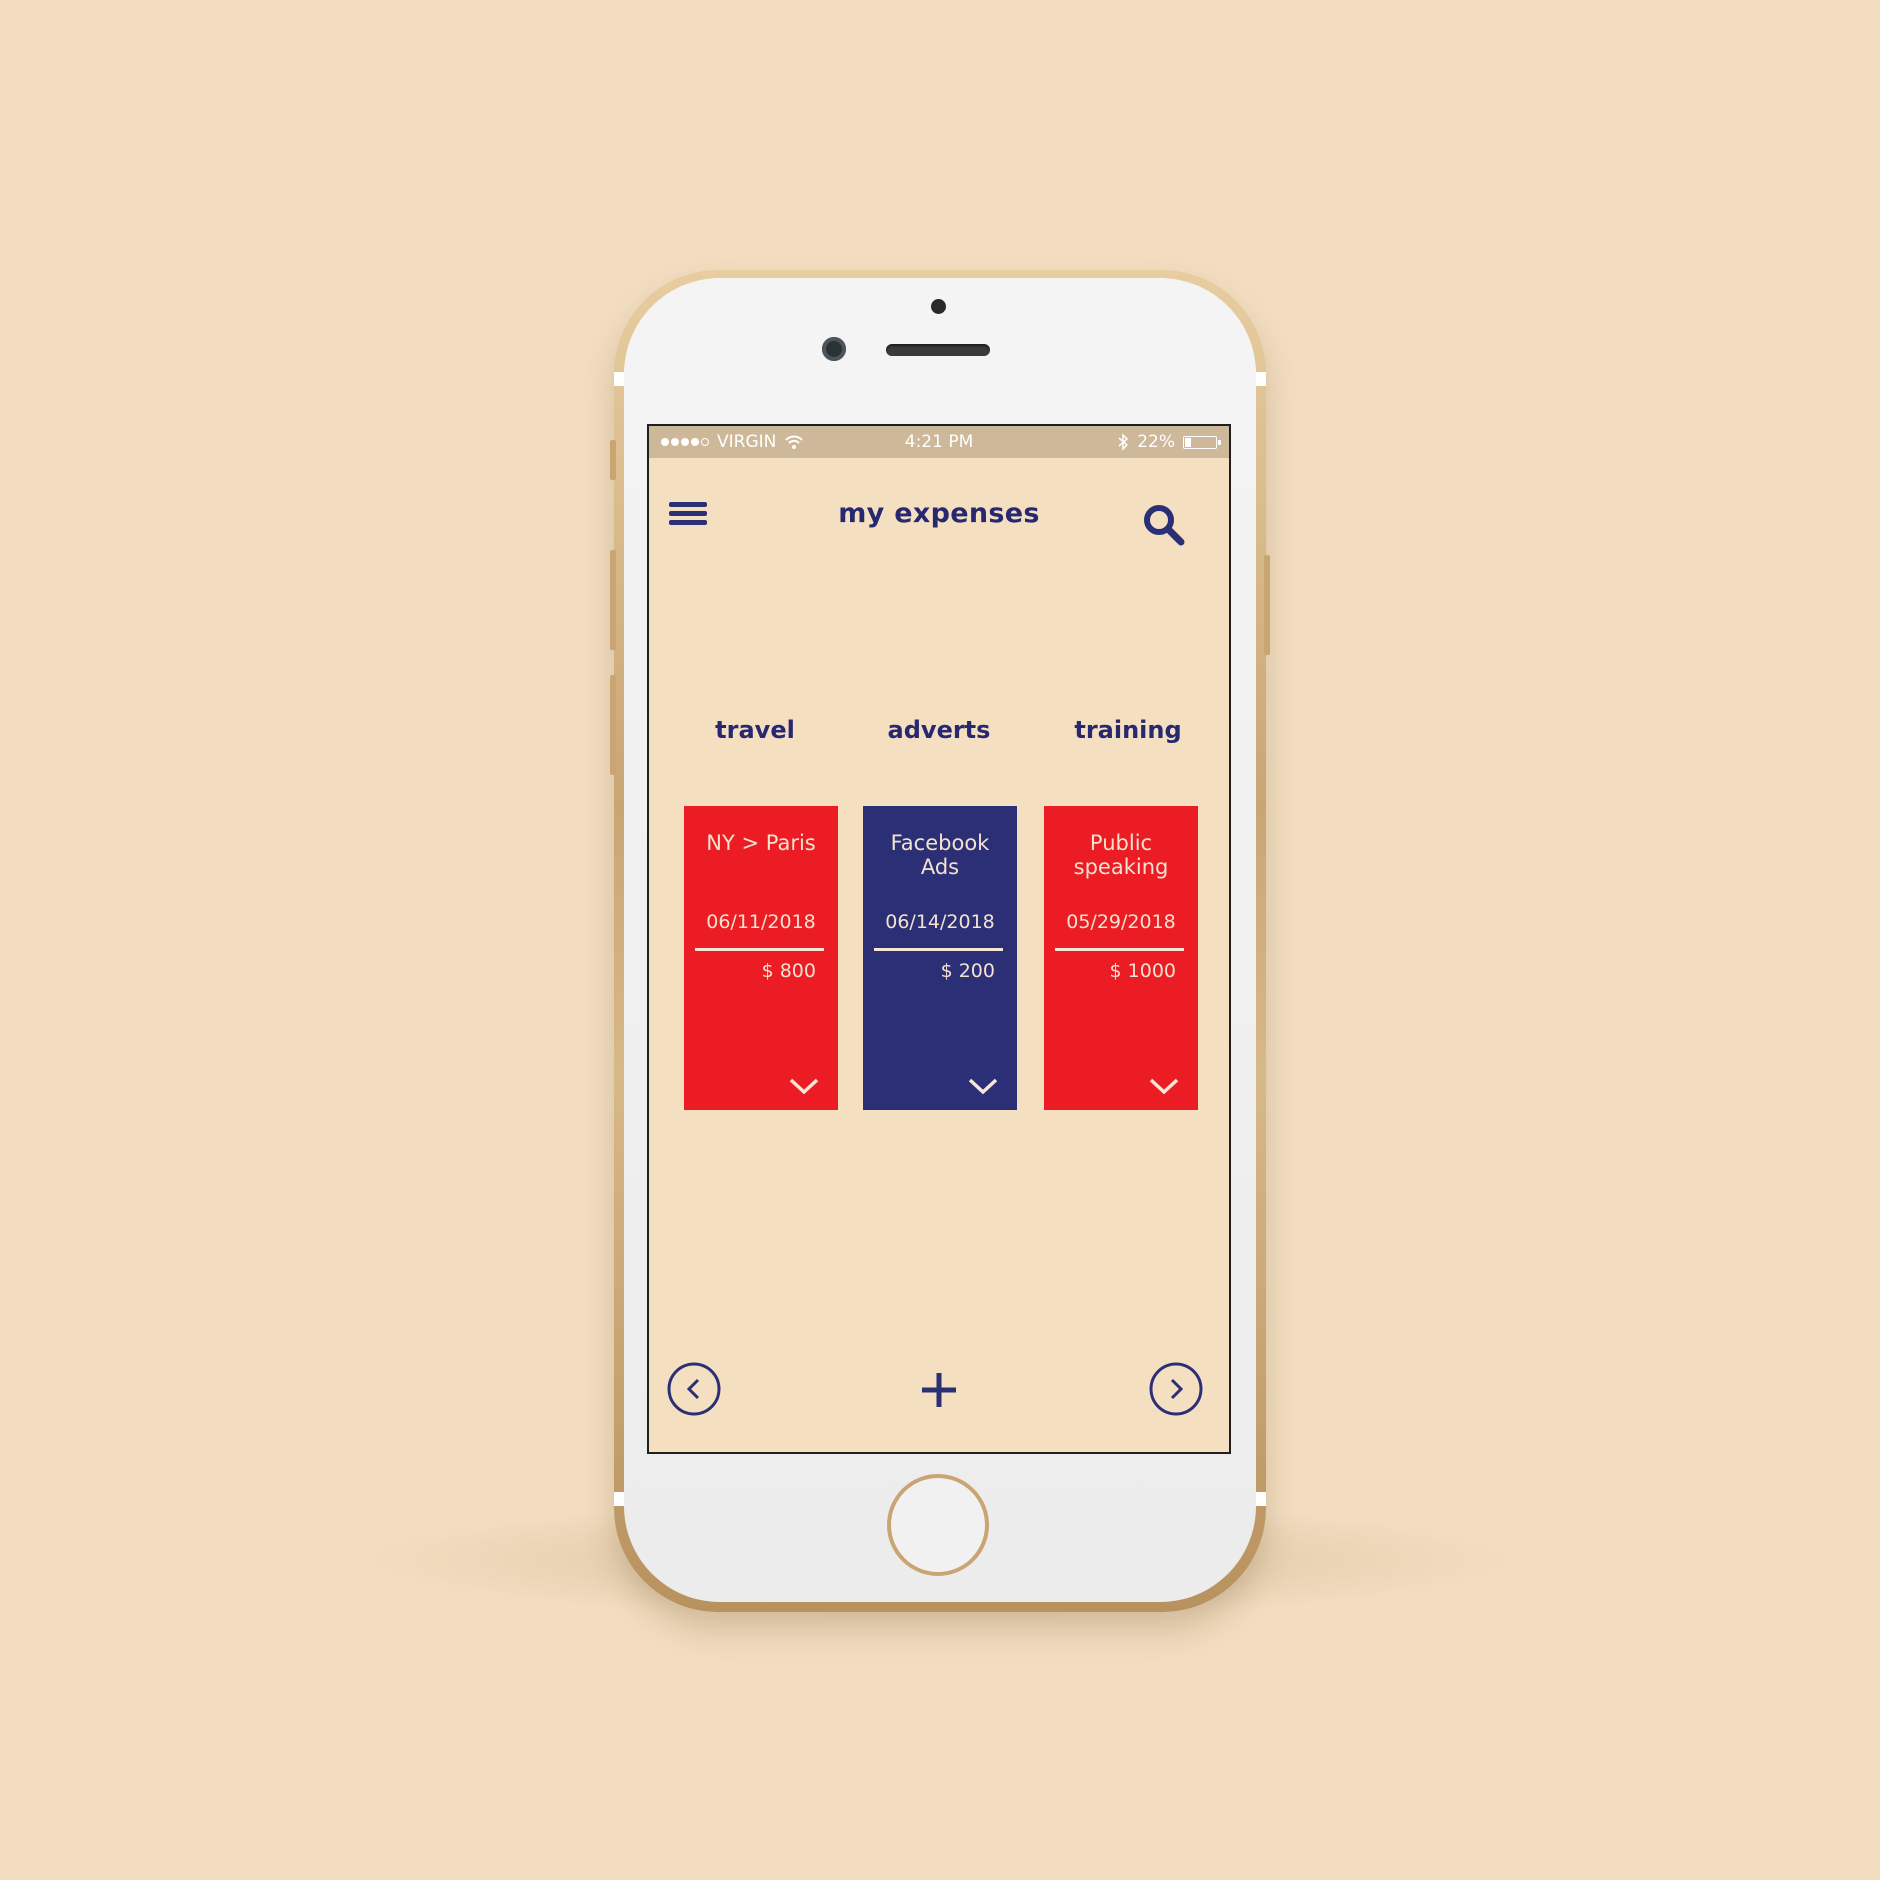 The height and width of the screenshot is (1880, 1880). Describe the element at coordinates (939, 1390) in the screenshot. I see `plus-icon` at that location.